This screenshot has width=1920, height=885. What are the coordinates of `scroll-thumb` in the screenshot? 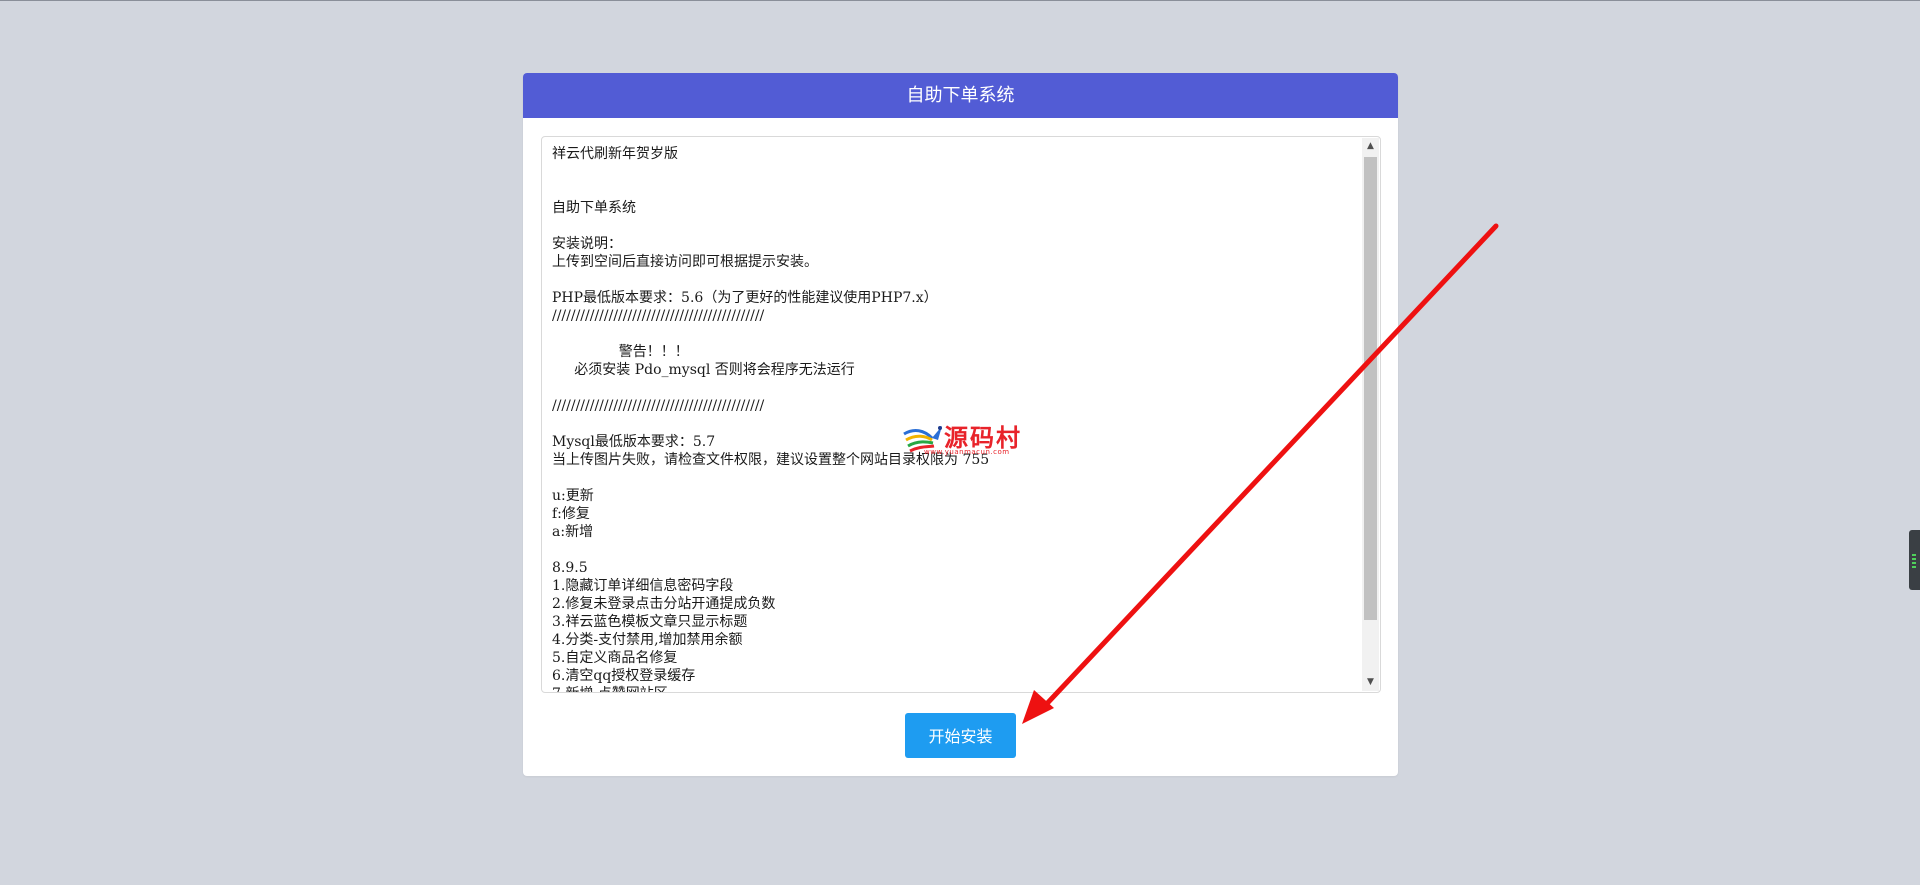 It's located at (1370, 388).